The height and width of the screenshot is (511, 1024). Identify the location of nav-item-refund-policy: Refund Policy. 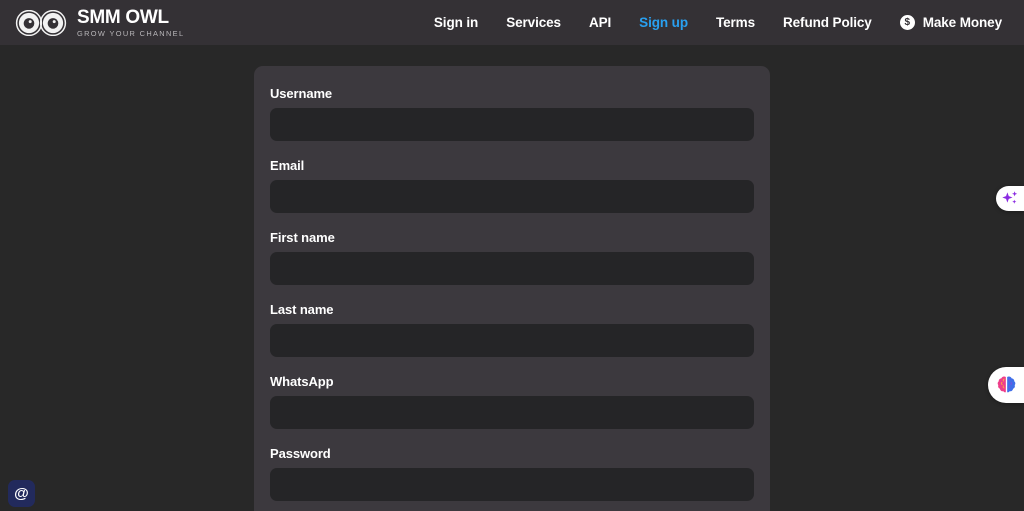
(827, 22).